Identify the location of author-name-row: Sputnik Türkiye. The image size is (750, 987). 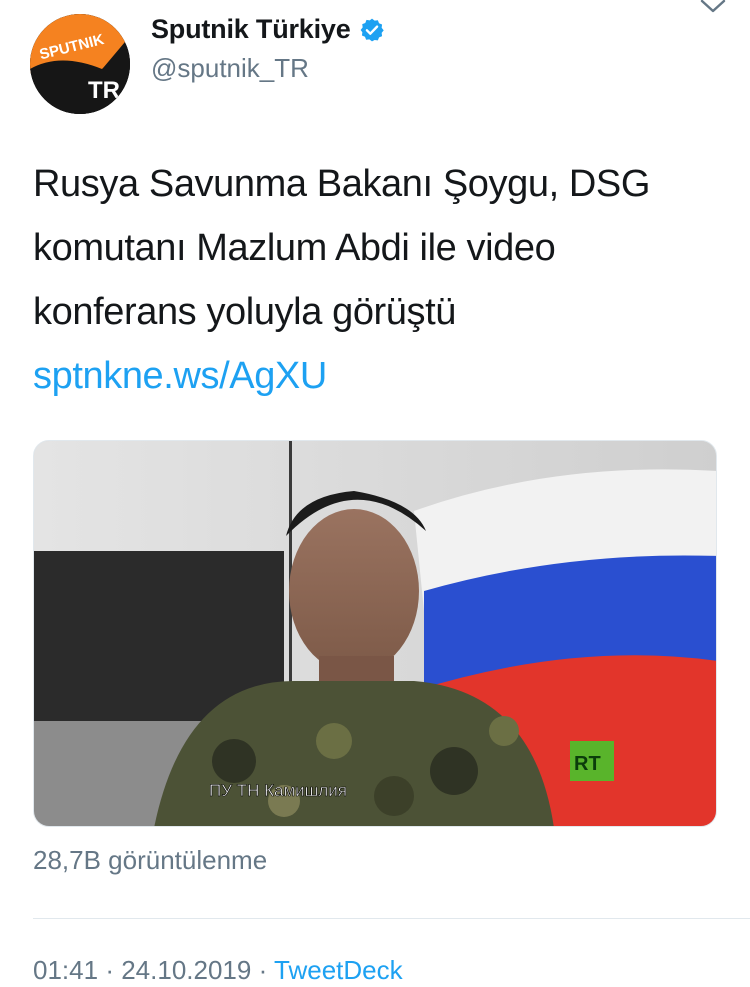
(268, 29).